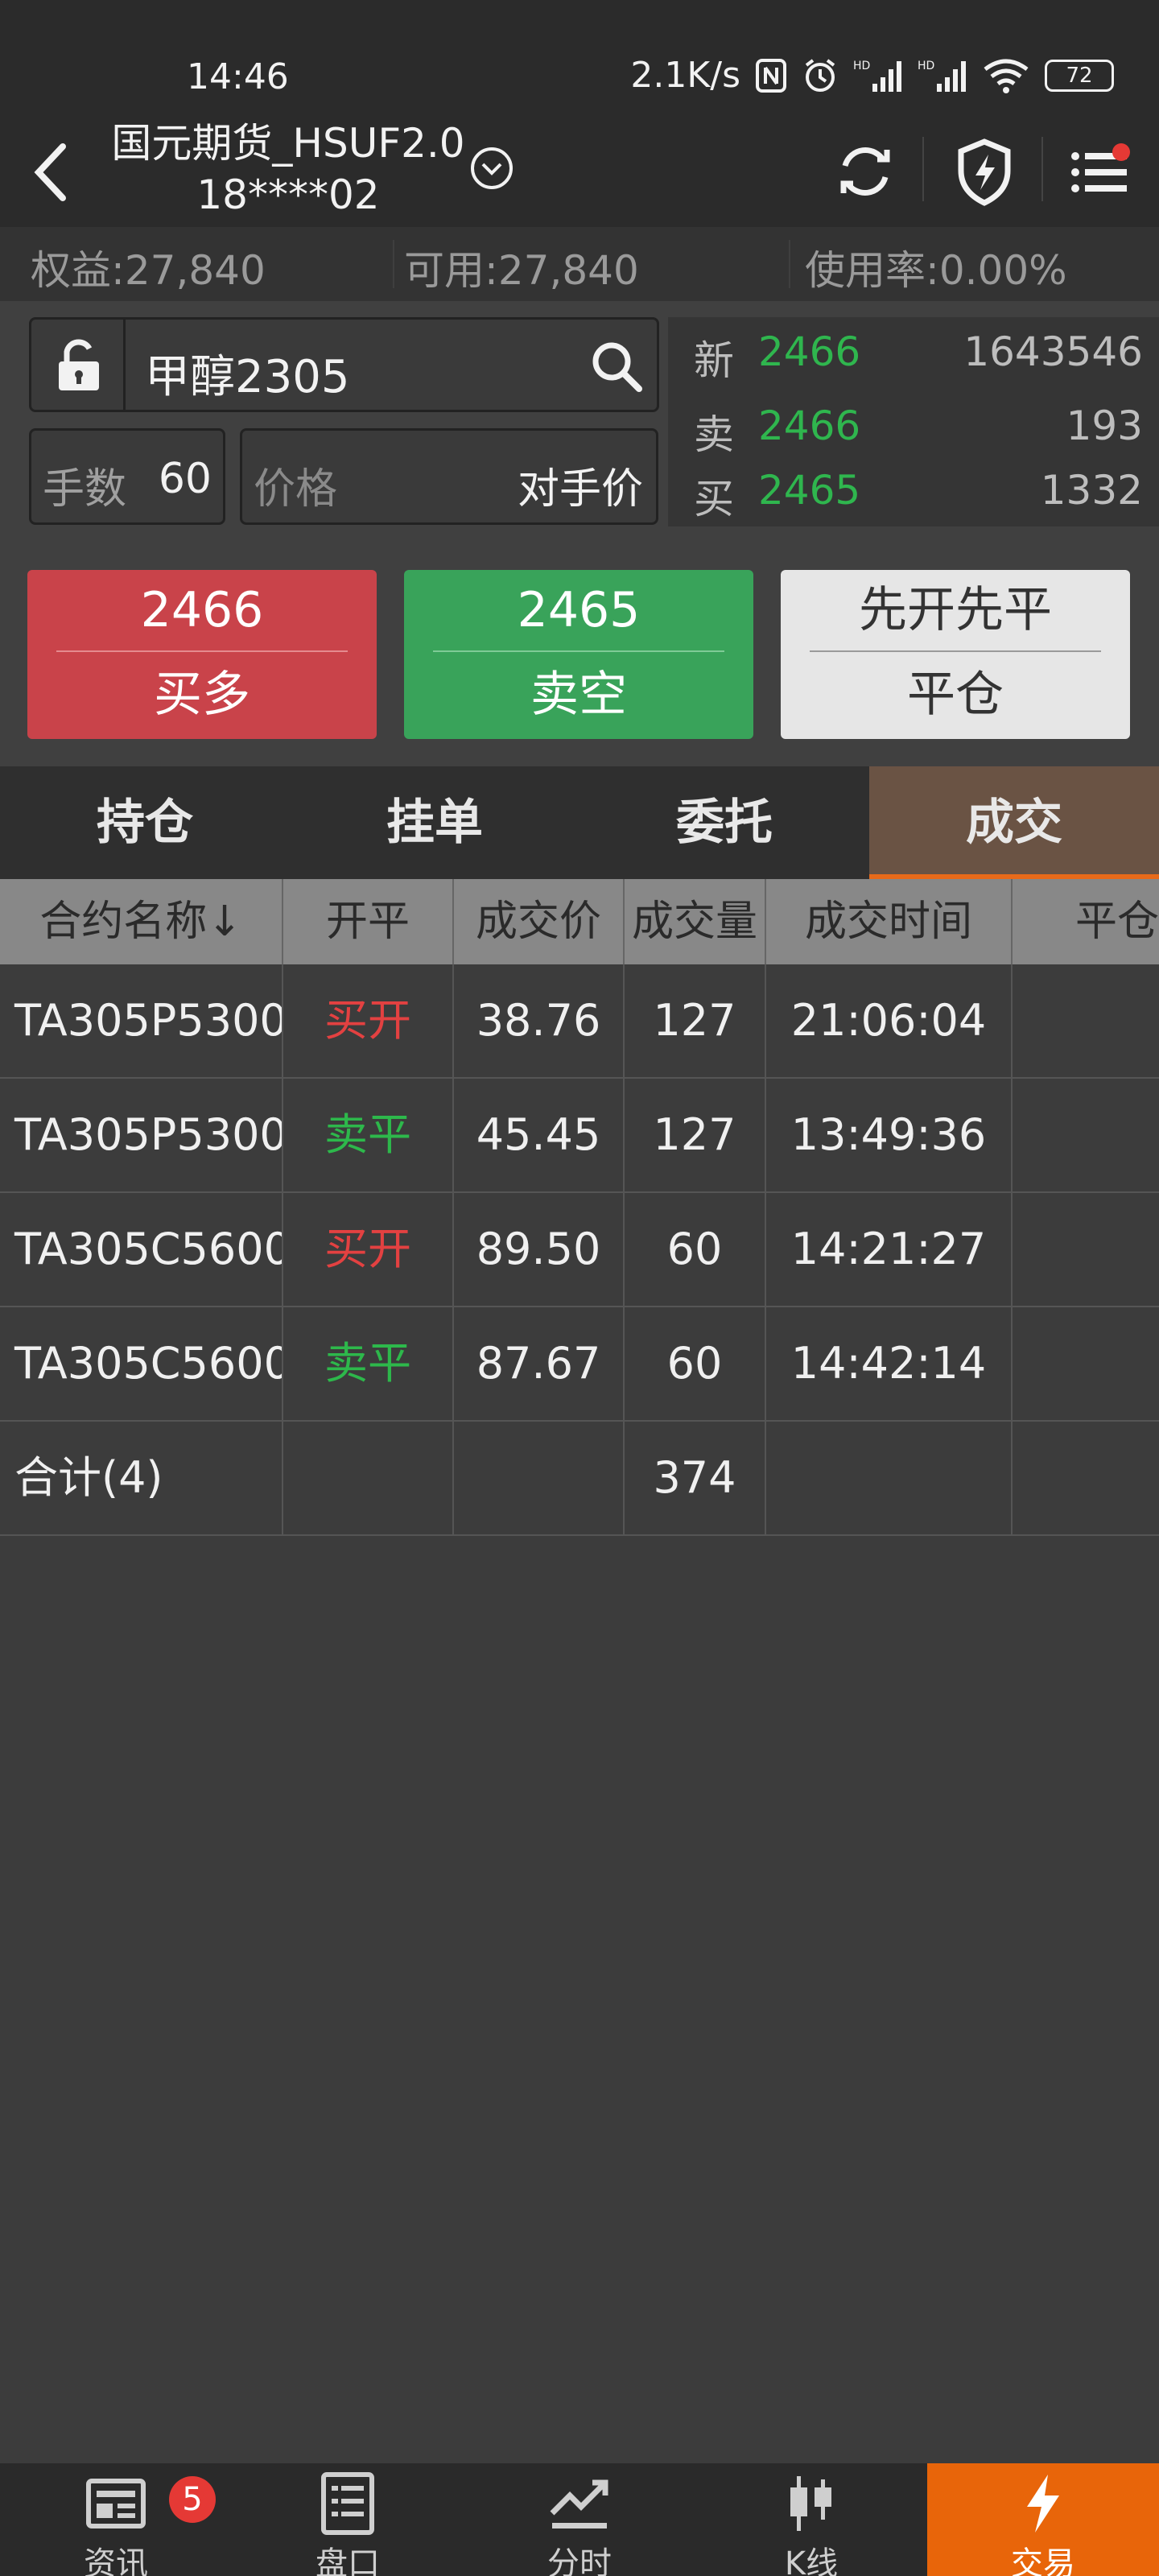 This screenshot has height=2576, width=1159. Describe the element at coordinates (1014, 822) in the screenshot. I see `tab-trades: 成交` at that location.